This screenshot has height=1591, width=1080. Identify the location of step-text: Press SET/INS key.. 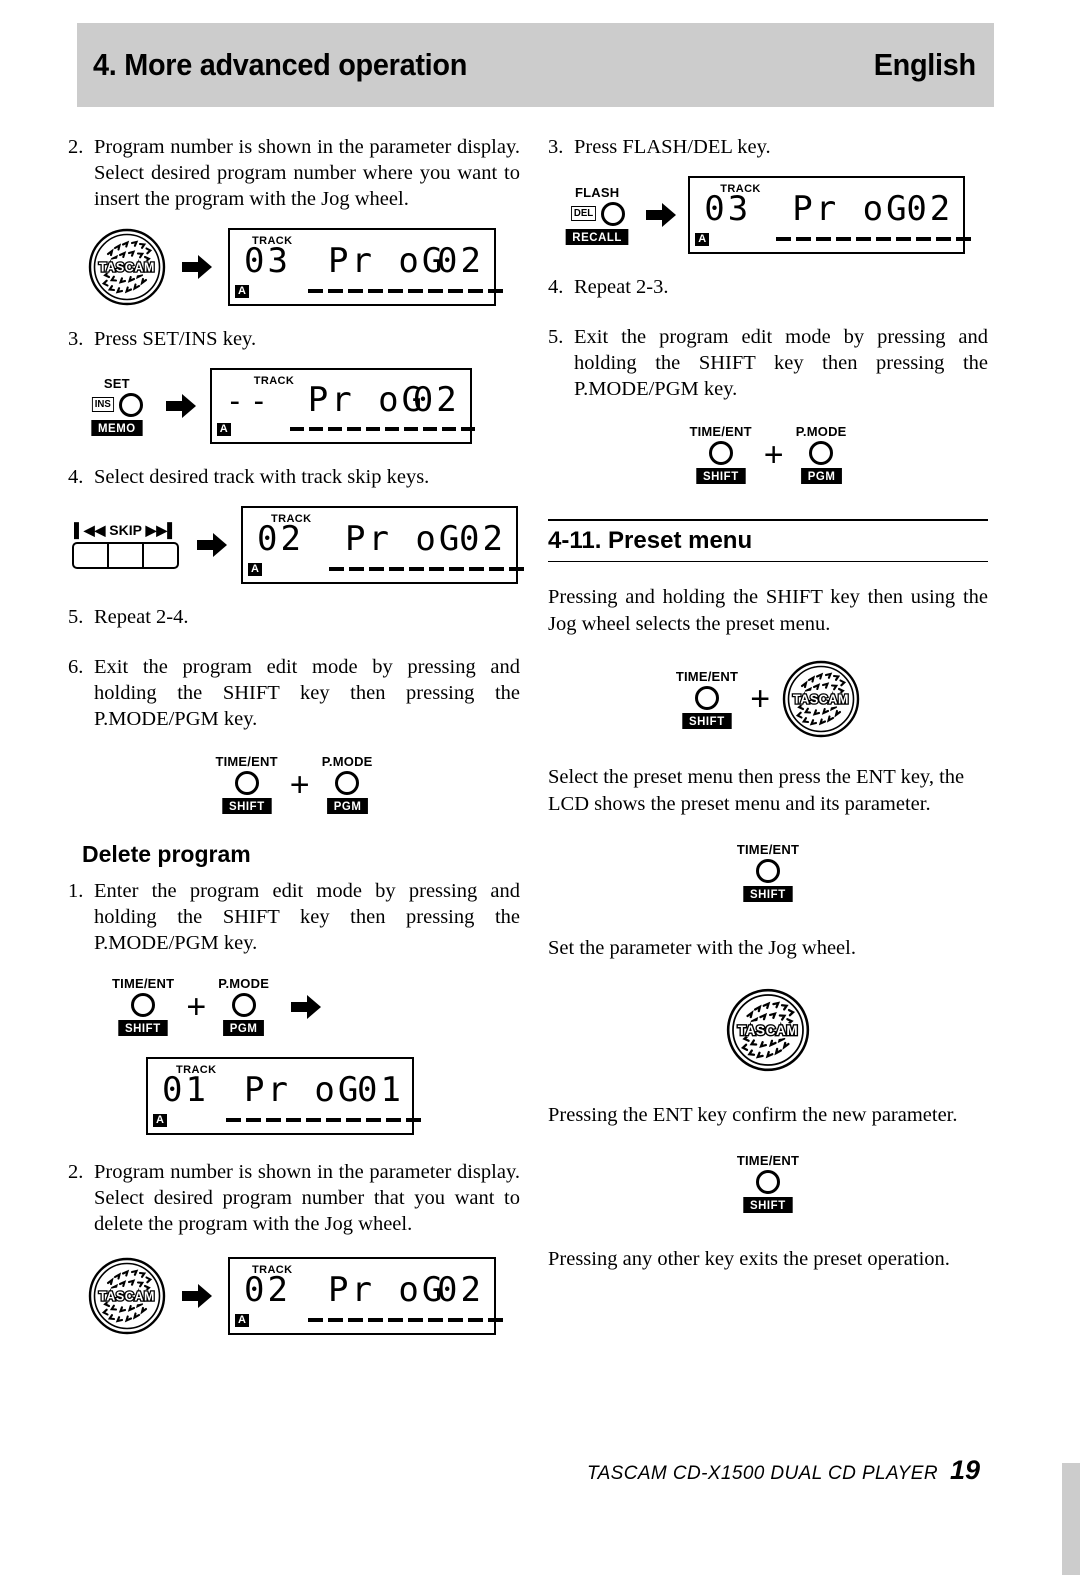
(175, 339).